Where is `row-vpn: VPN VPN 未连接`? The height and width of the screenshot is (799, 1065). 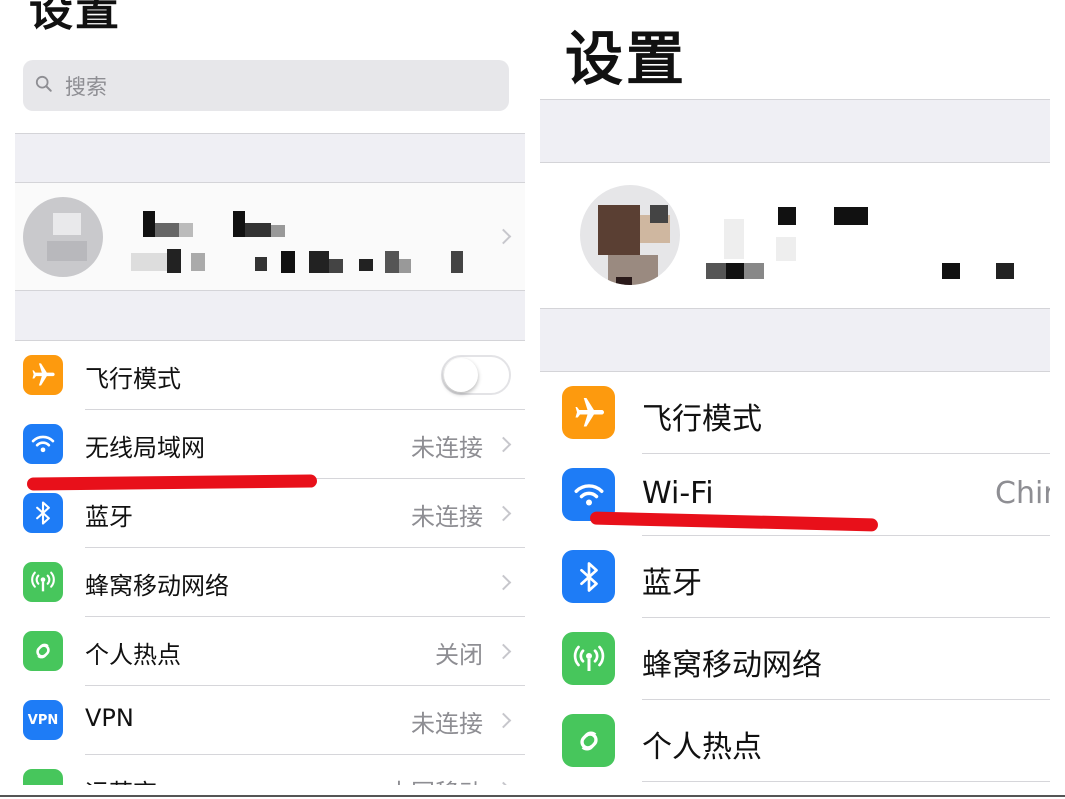 row-vpn: VPN VPN 未连接 is located at coordinates (270, 720).